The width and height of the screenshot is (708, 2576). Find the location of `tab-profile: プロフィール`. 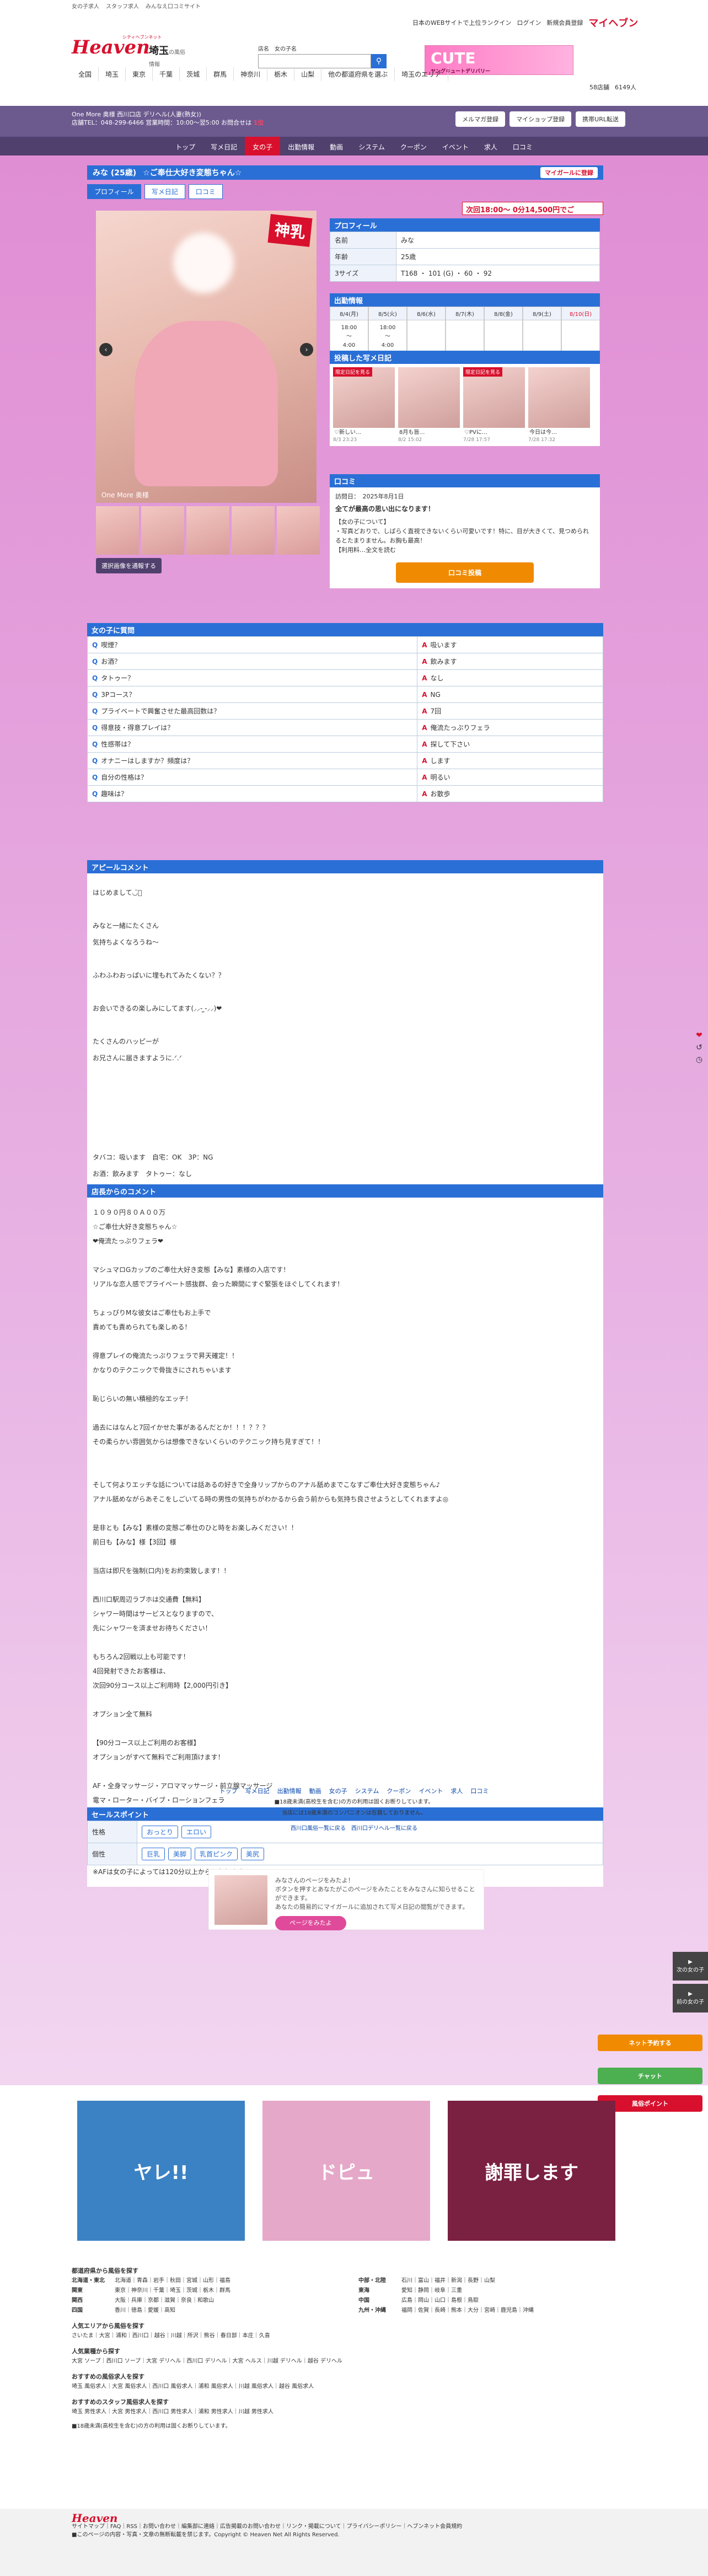

tab-profile: プロフィール is located at coordinates (114, 191).